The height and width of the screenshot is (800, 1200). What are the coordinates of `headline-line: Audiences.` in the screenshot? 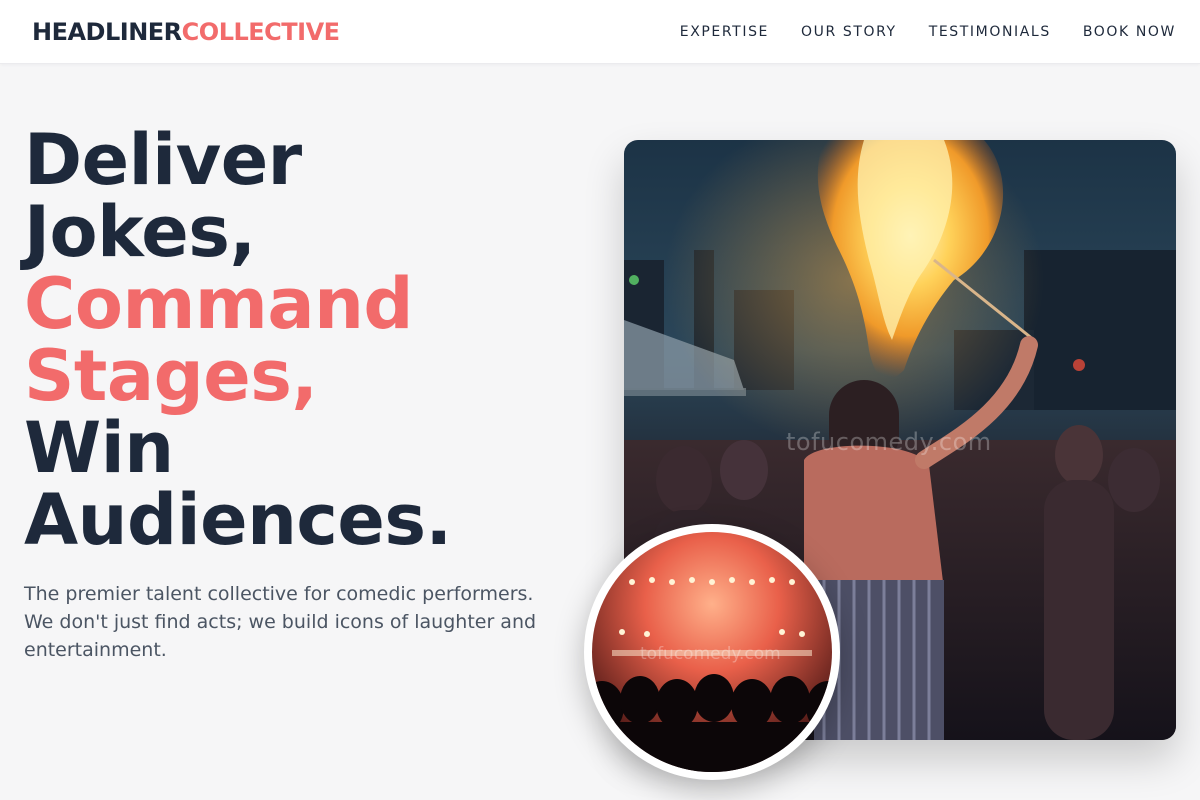 It's located at (238, 520).